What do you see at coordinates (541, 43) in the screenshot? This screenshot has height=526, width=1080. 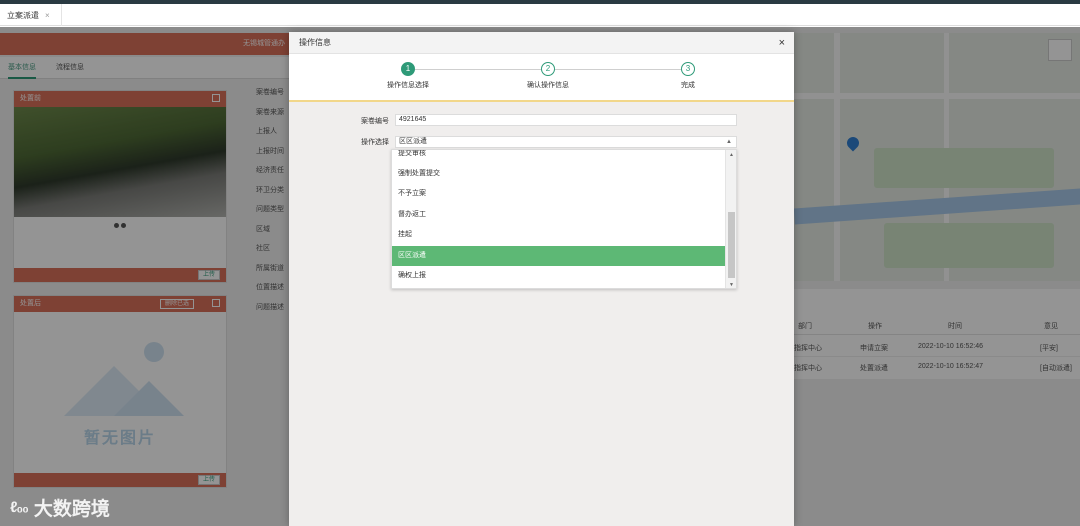 I see `dialog-header: 操作信息 ×` at bounding box center [541, 43].